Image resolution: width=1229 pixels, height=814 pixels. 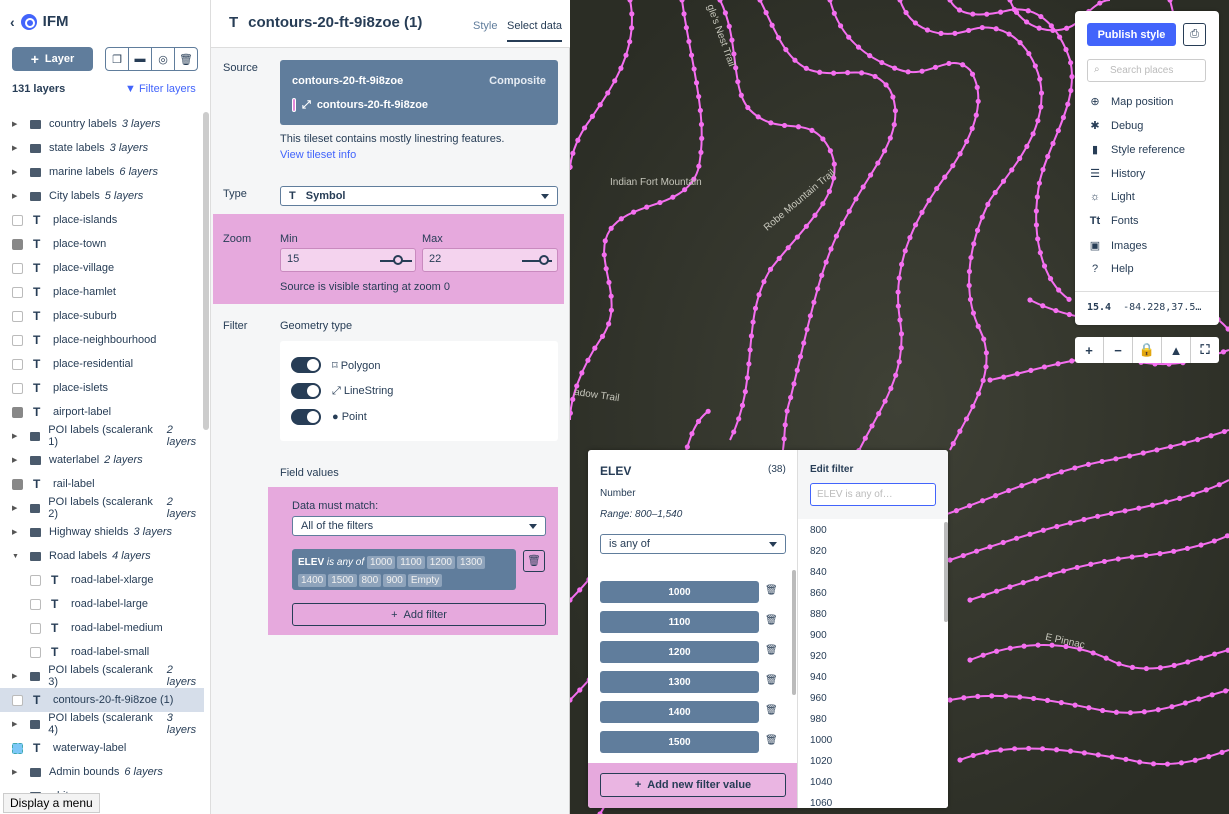 What do you see at coordinates (419, 196) in the screenshot?
I see `type-select: T Symbol` at bounding box center [419, 196].